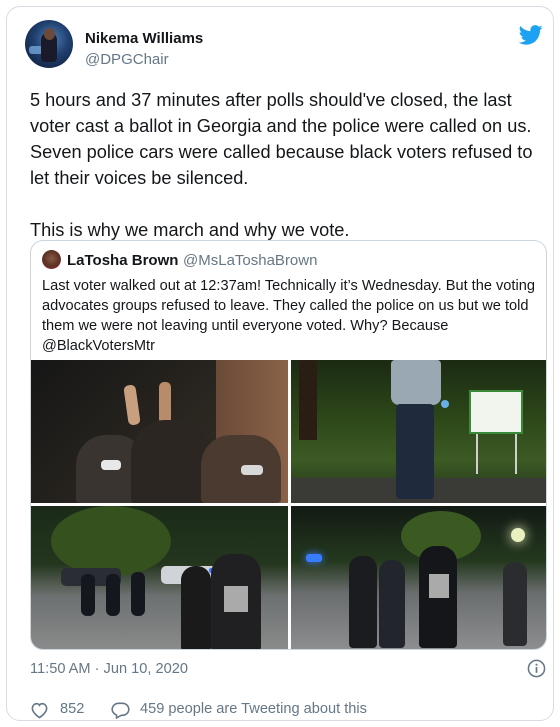 This screenshot has height=727, width=560. Describe the element at coordinates (196, 607) in the screenshot. I see `woman-walking` at that location.